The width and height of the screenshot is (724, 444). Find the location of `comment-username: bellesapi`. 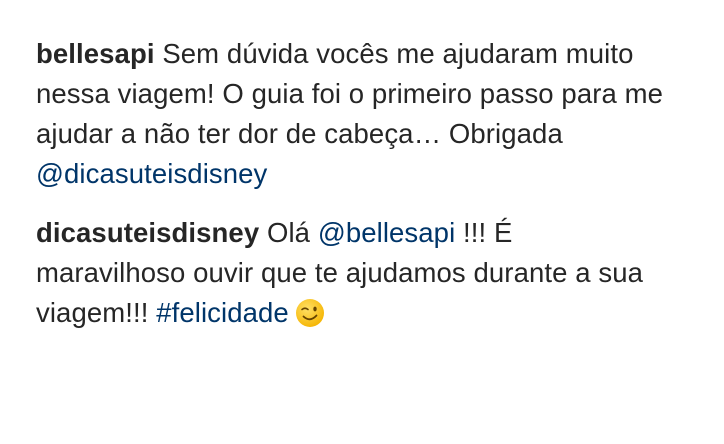

comment-username: bellesapi is located at coordinates (95, 53).